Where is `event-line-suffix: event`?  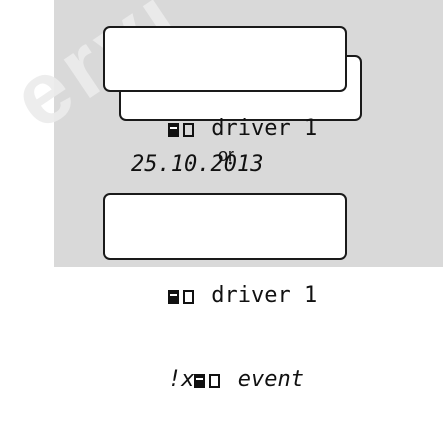
event-line-suffix: event is located at coordinates (264, 379).